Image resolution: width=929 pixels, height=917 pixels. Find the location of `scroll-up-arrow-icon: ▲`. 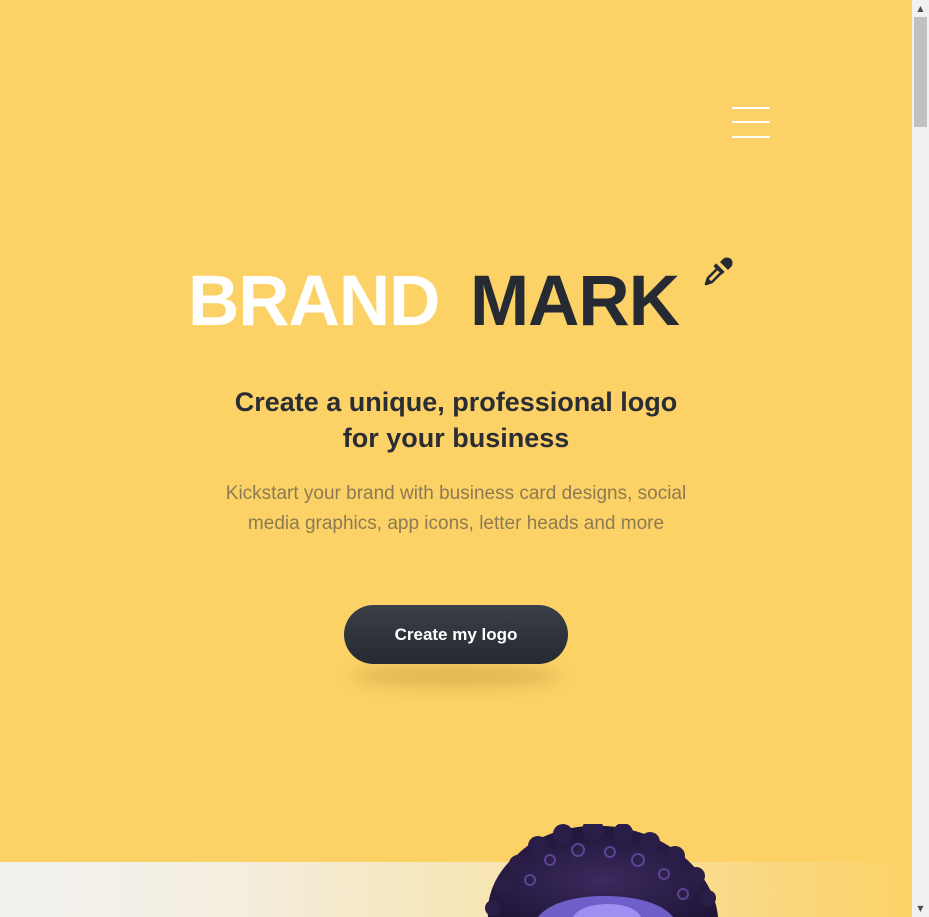

scroll-up-arrow-icon: ▲ is located at coordinates (920, 8).